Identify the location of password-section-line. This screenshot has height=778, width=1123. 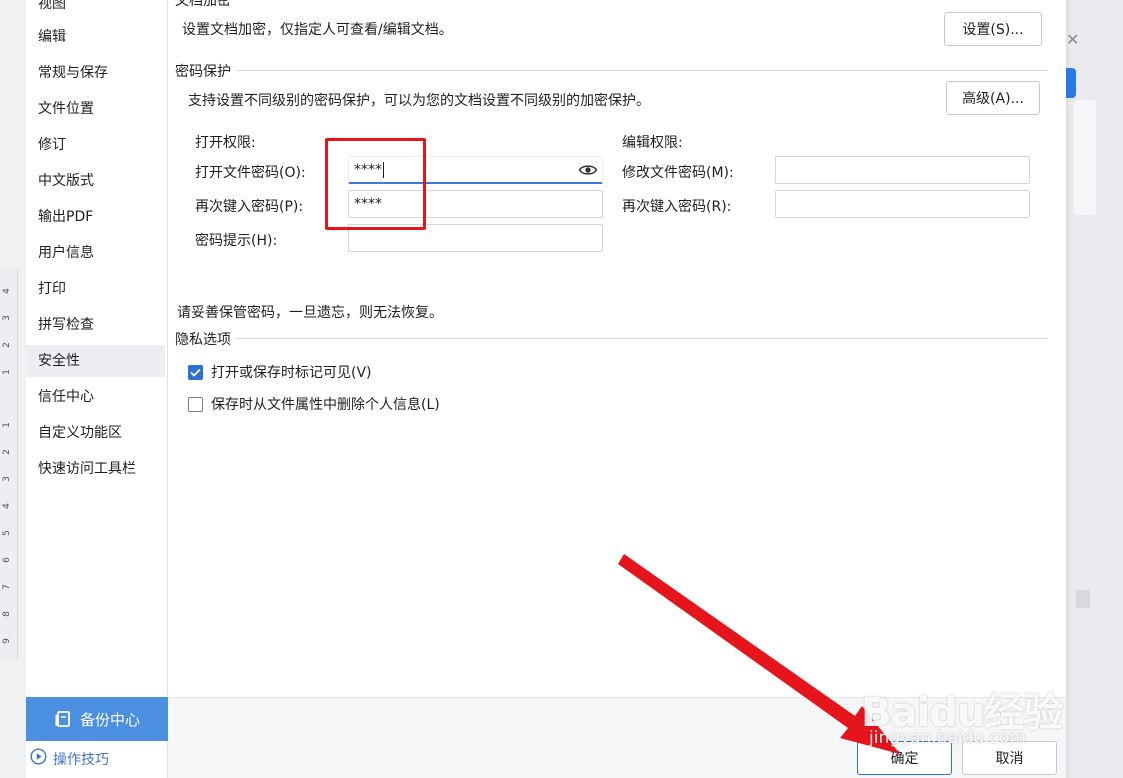
(611, 70).